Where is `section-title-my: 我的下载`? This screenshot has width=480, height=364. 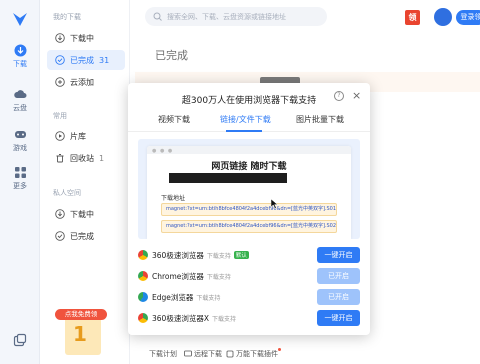 section-title-my: 我的下载 is located at coordinates (67, 17).